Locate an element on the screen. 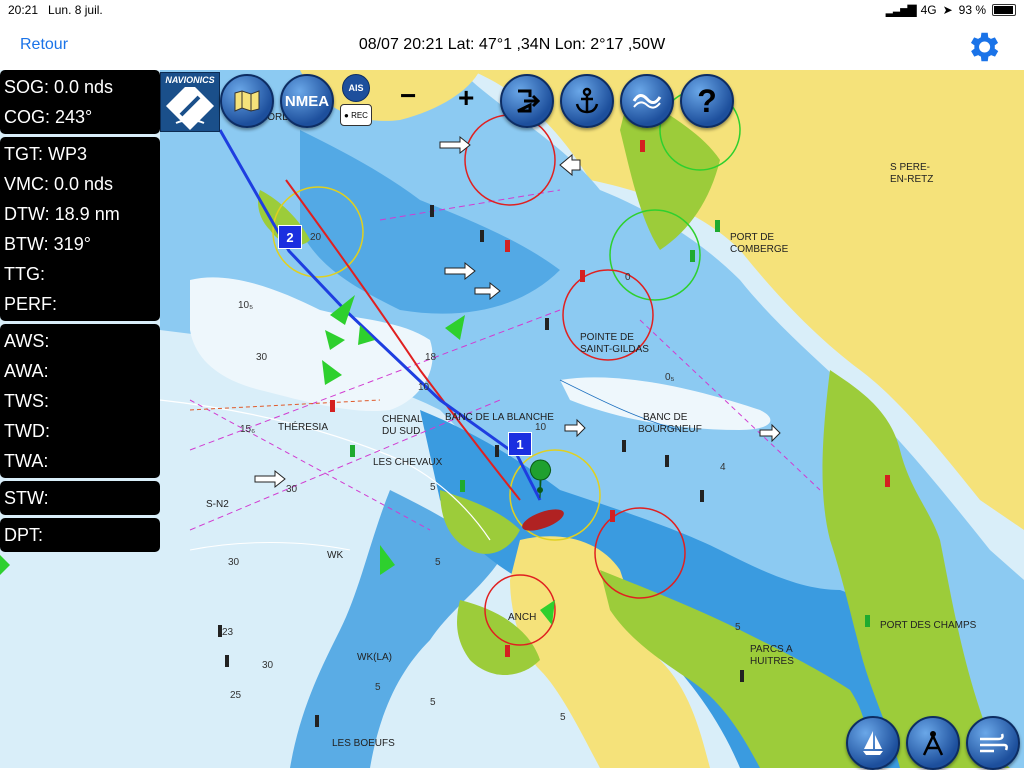  wind-button is located at coordinates (993, 743).